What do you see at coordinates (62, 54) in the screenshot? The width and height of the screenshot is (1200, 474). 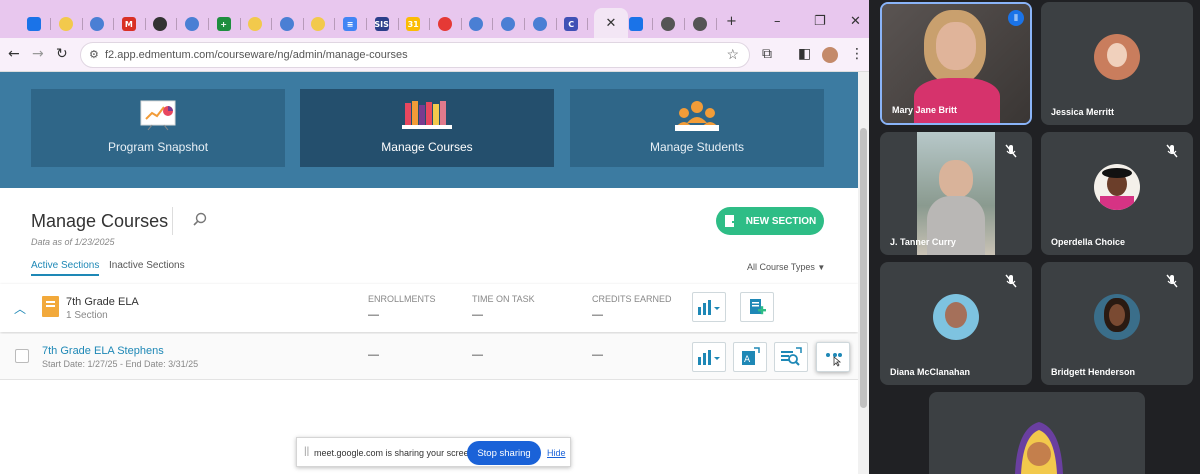 I see `reload-icon: ↻` at bounding box center [62, 54].